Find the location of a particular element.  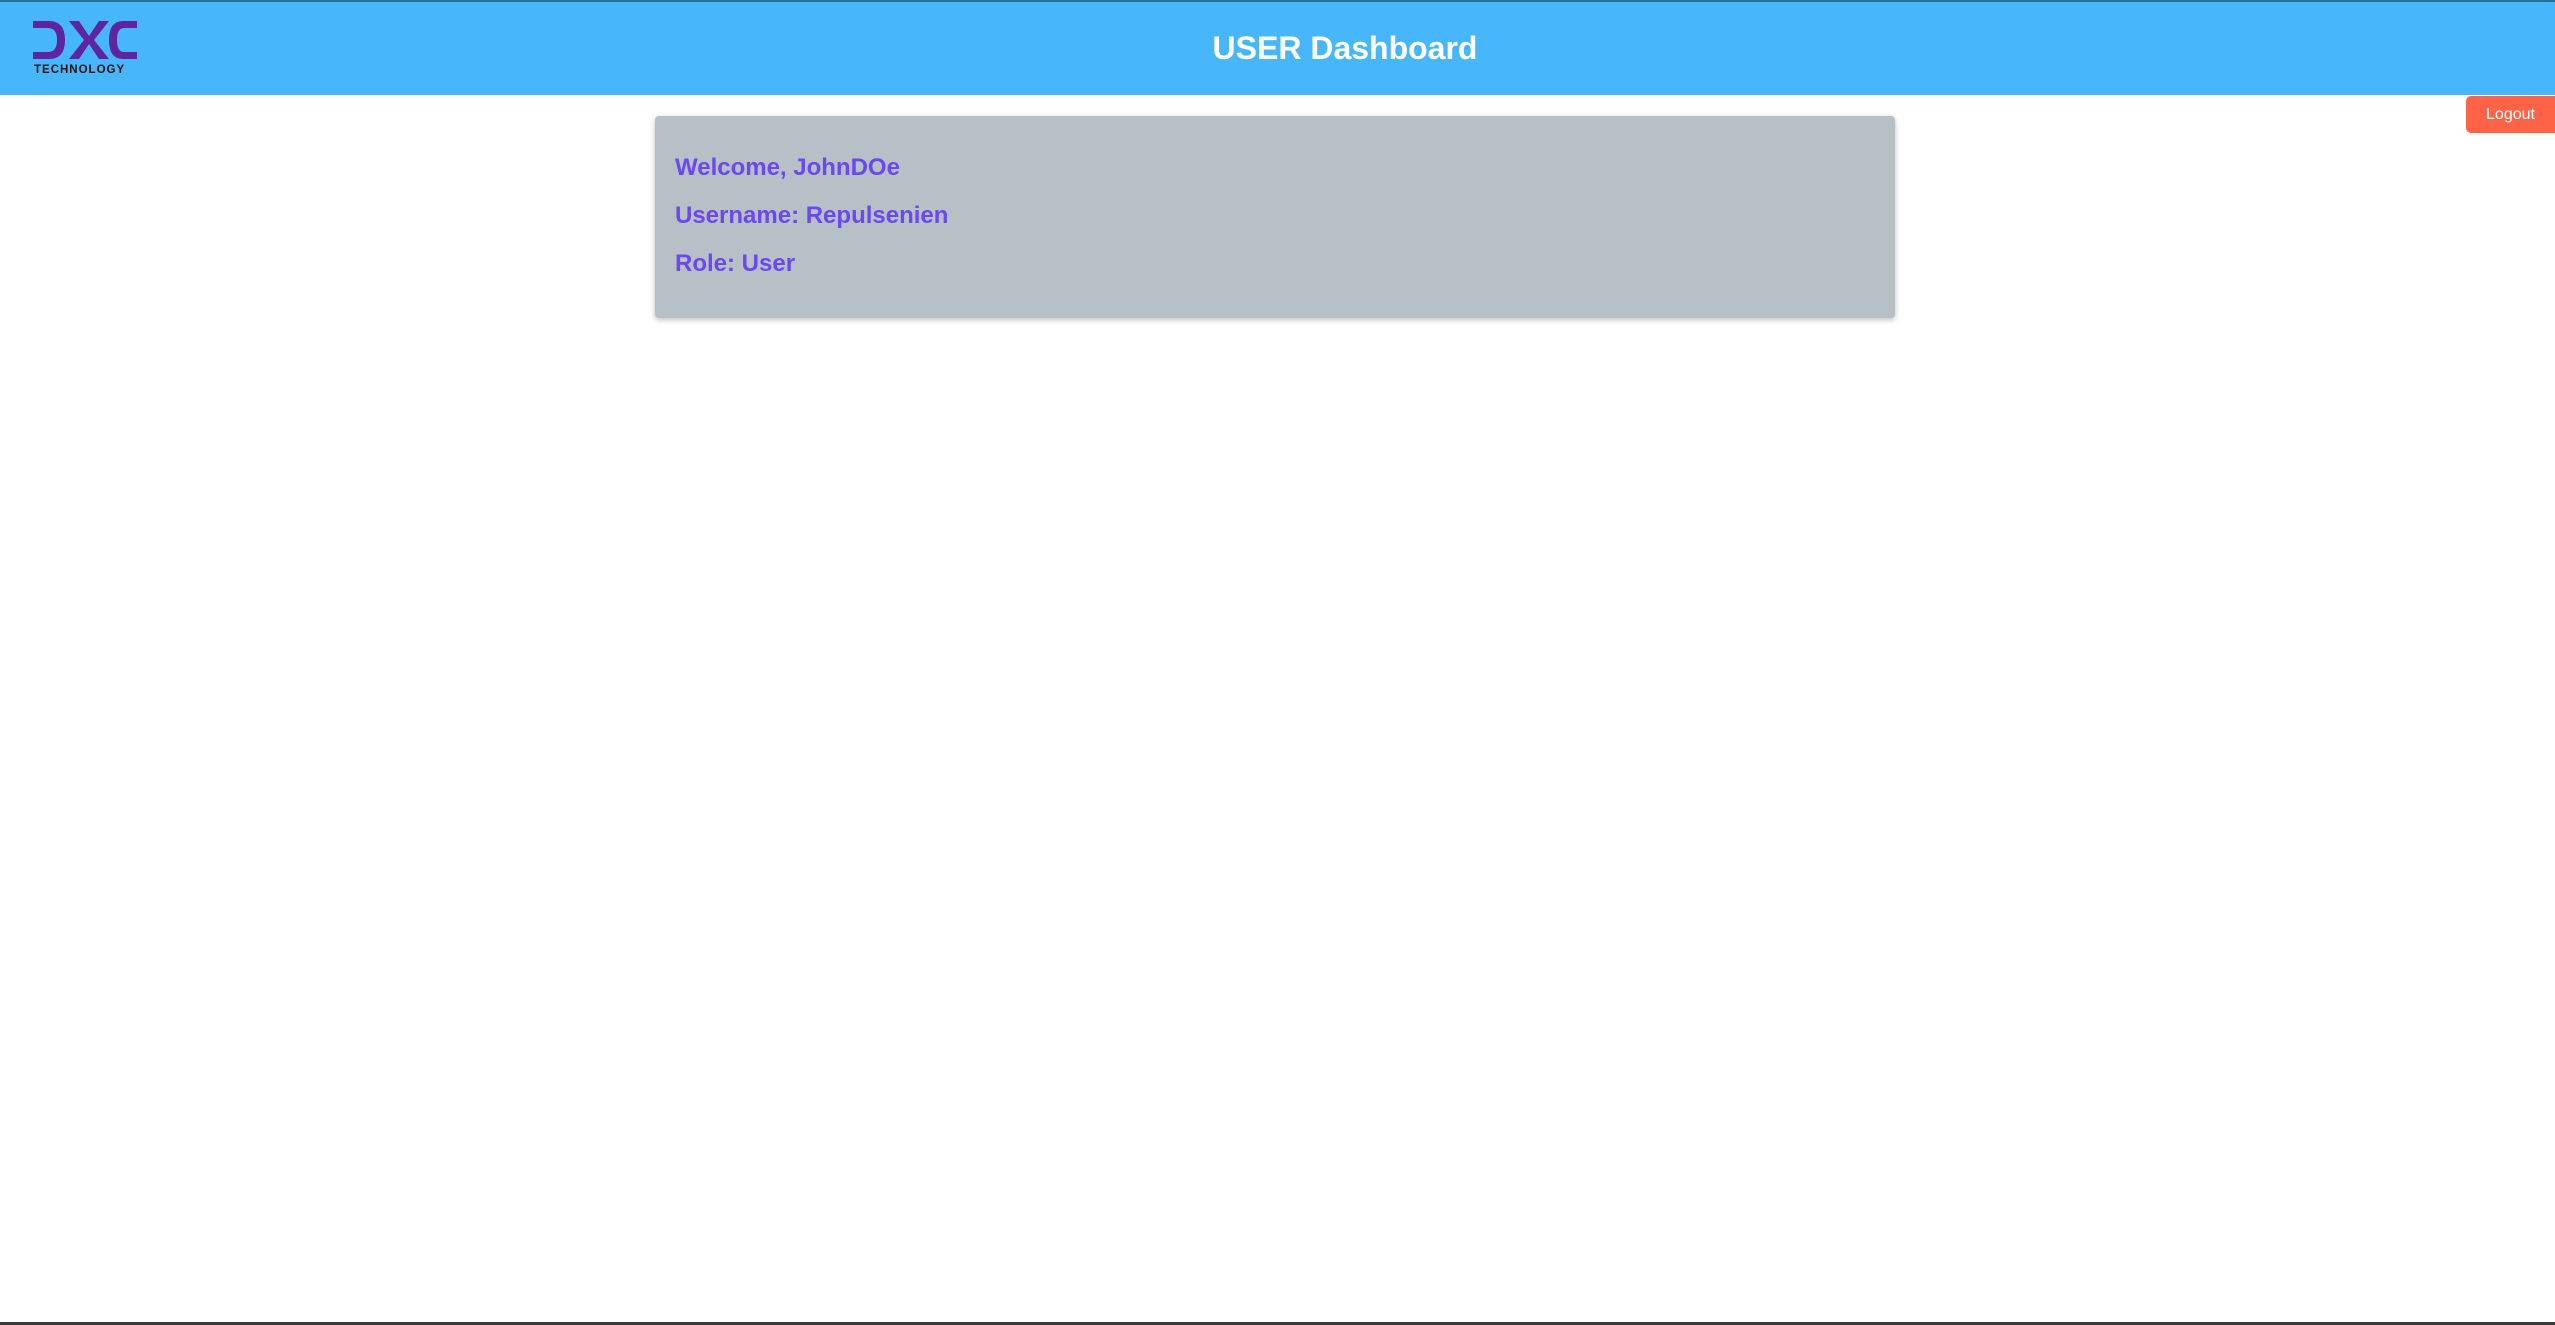

dxc-logo-icon is located at coordinates (85, 40).